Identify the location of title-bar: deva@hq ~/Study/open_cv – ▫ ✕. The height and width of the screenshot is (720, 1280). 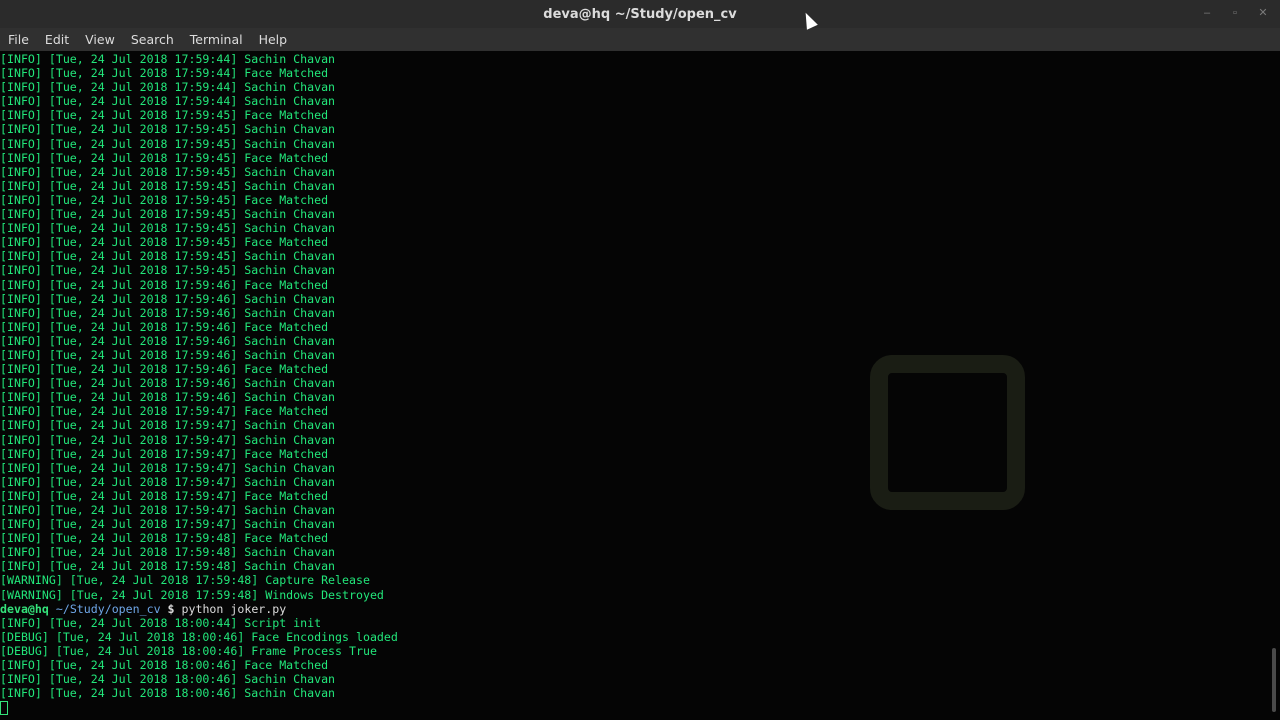
(640, 14).